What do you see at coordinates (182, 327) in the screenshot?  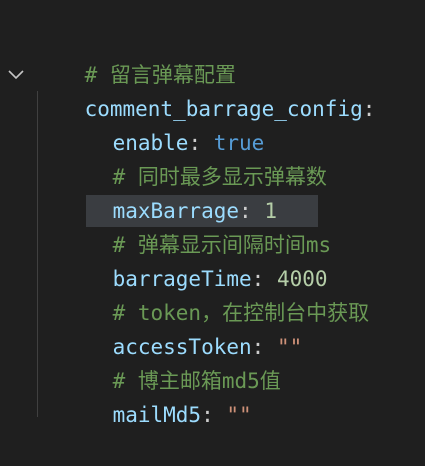 I see `code-line-9: accessToken: ""` at bounding box center [182, 327].